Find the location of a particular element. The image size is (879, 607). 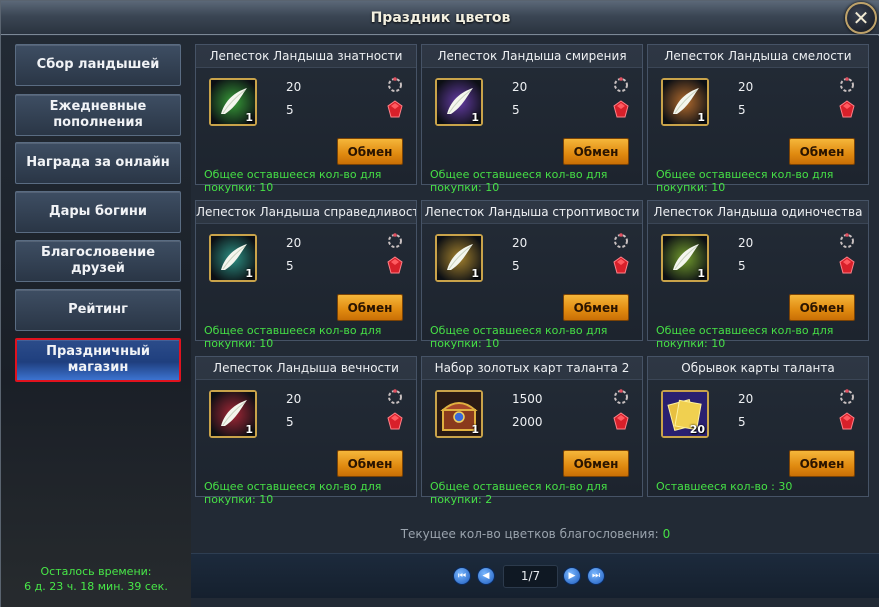

title-bar: Праздник цветов ✕ is located at coordinates (440, 18).